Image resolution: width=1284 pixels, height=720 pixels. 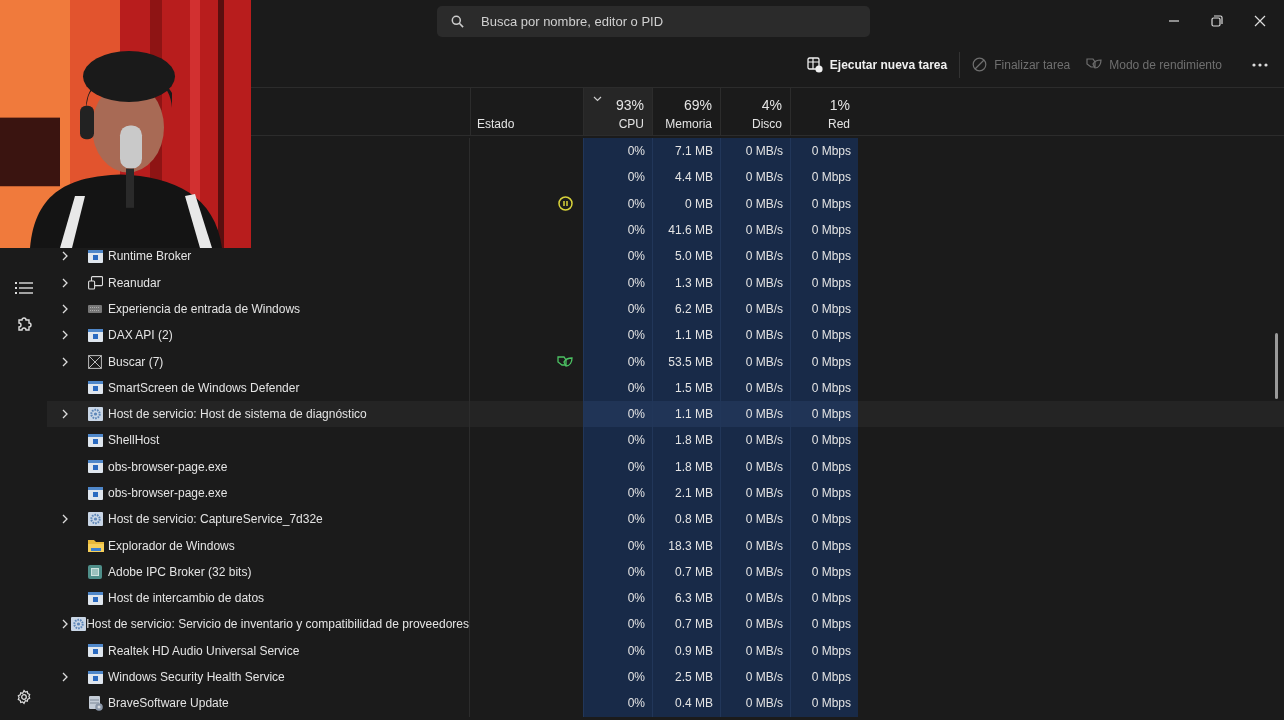 What do you see at coordinates (686, 598) in the screenshot?
I see `memory-cell: 6.3 MB` at bounding box center [686, 598].